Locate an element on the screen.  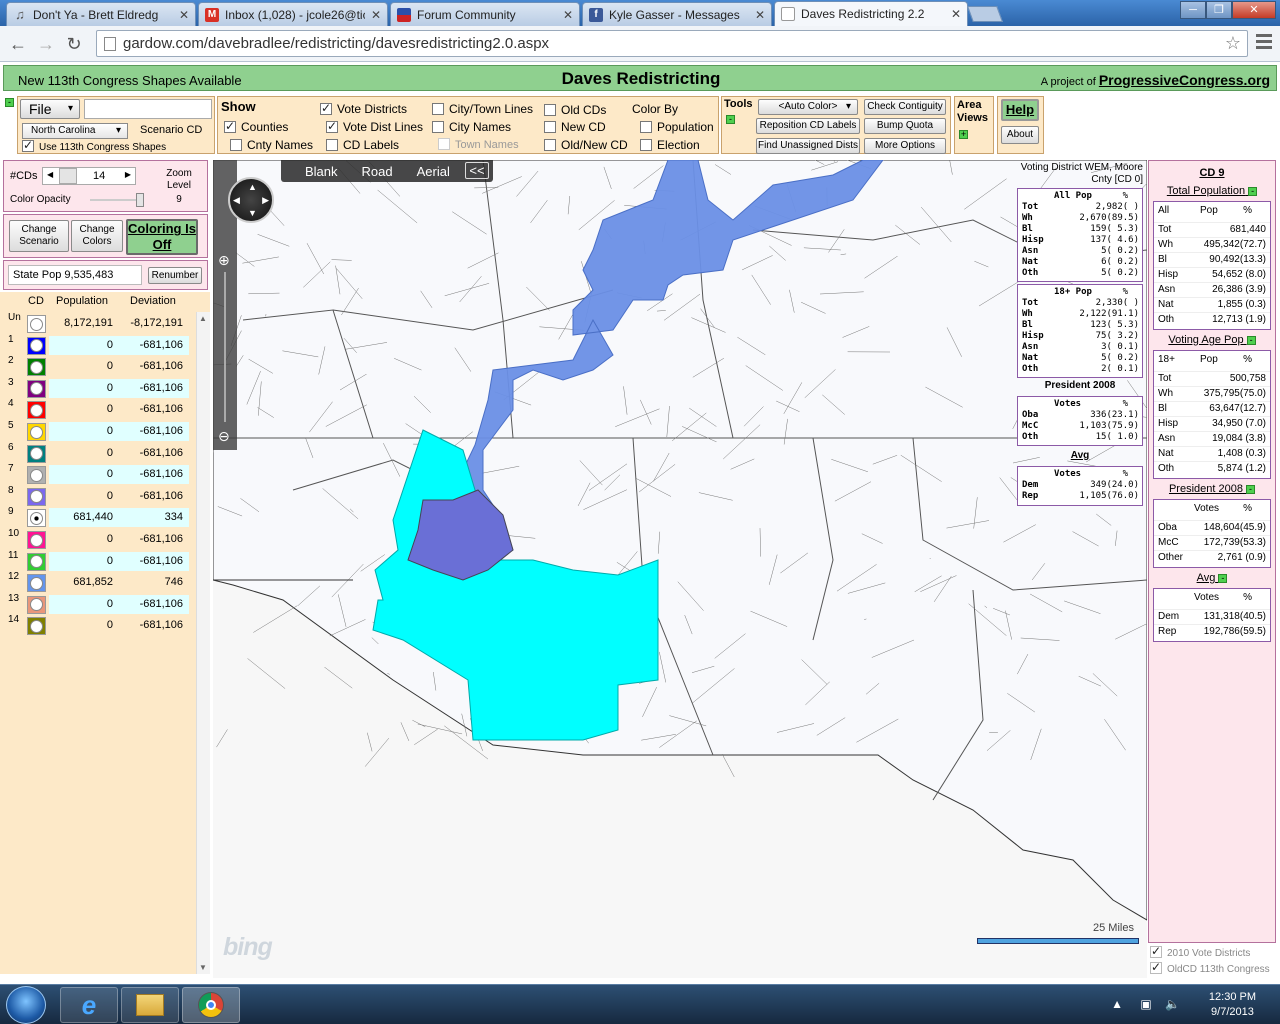
about-button: About is located at coordinates (1020, 135).